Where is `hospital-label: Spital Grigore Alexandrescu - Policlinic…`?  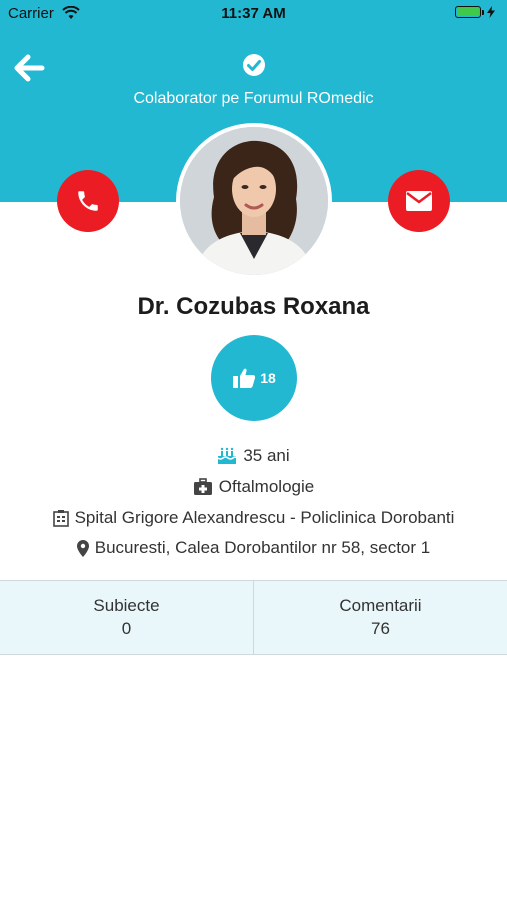 hospital-label: Spital Grigore Alexandrescu - Policlinic… is located at coordinates (264, 517).